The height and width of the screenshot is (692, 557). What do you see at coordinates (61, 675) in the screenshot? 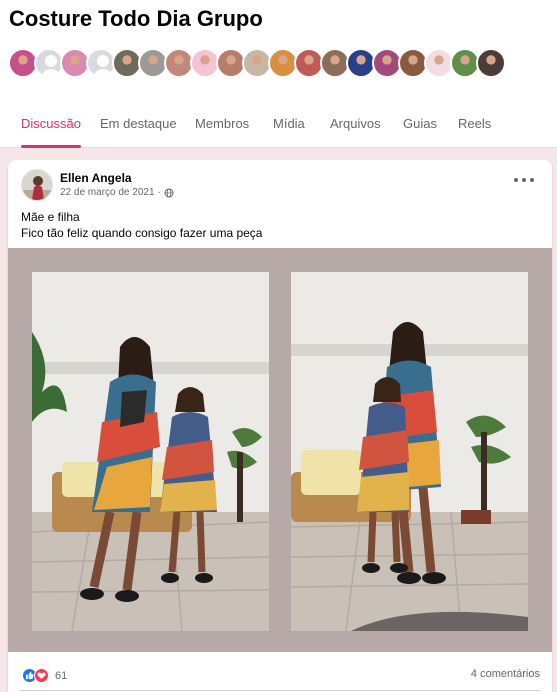
I see `reactions-count: 61` at bounding box center [61, 675].